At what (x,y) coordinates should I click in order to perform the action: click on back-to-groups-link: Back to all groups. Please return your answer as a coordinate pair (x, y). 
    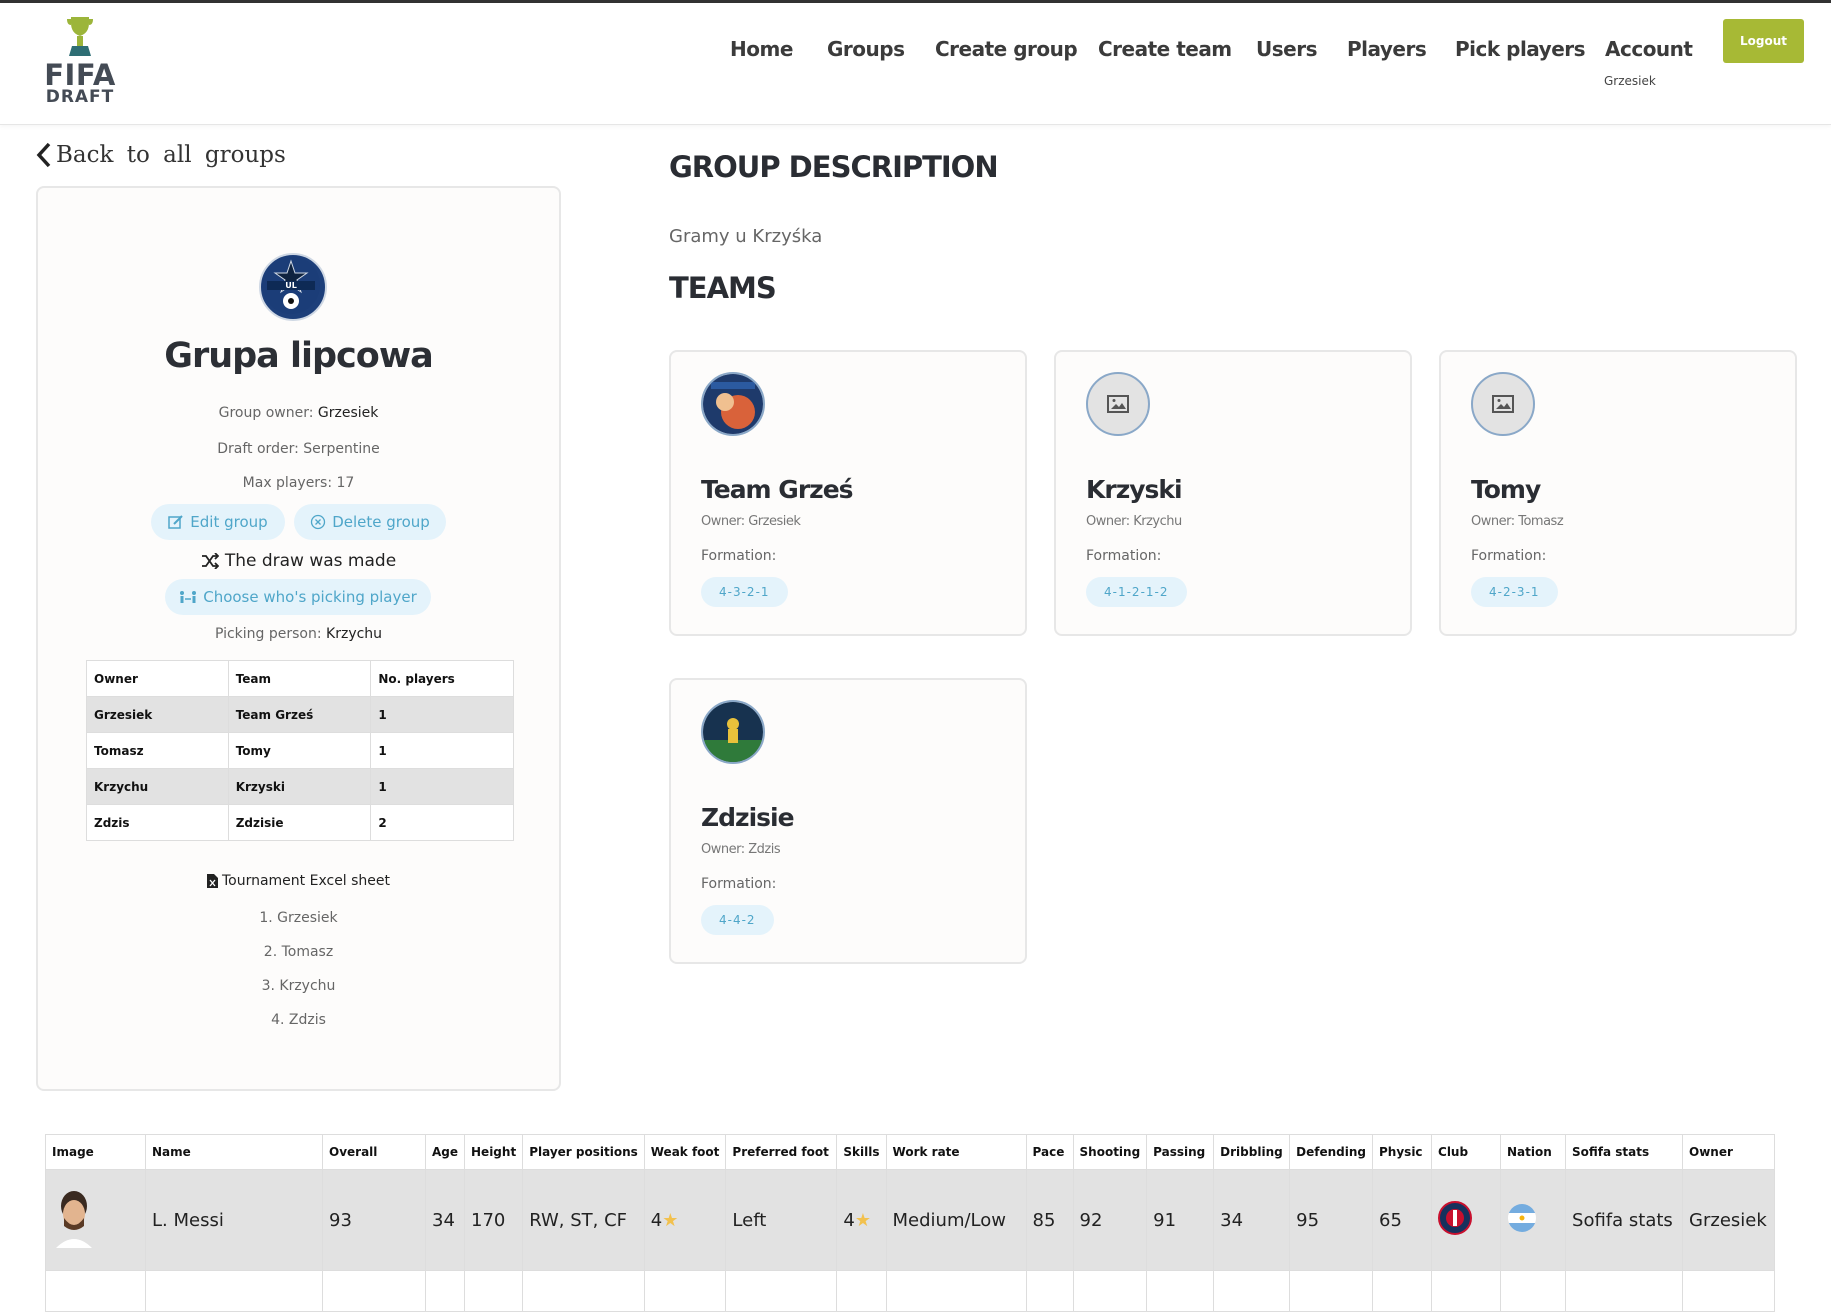
    Looking at the image, I should click on (161, 155).